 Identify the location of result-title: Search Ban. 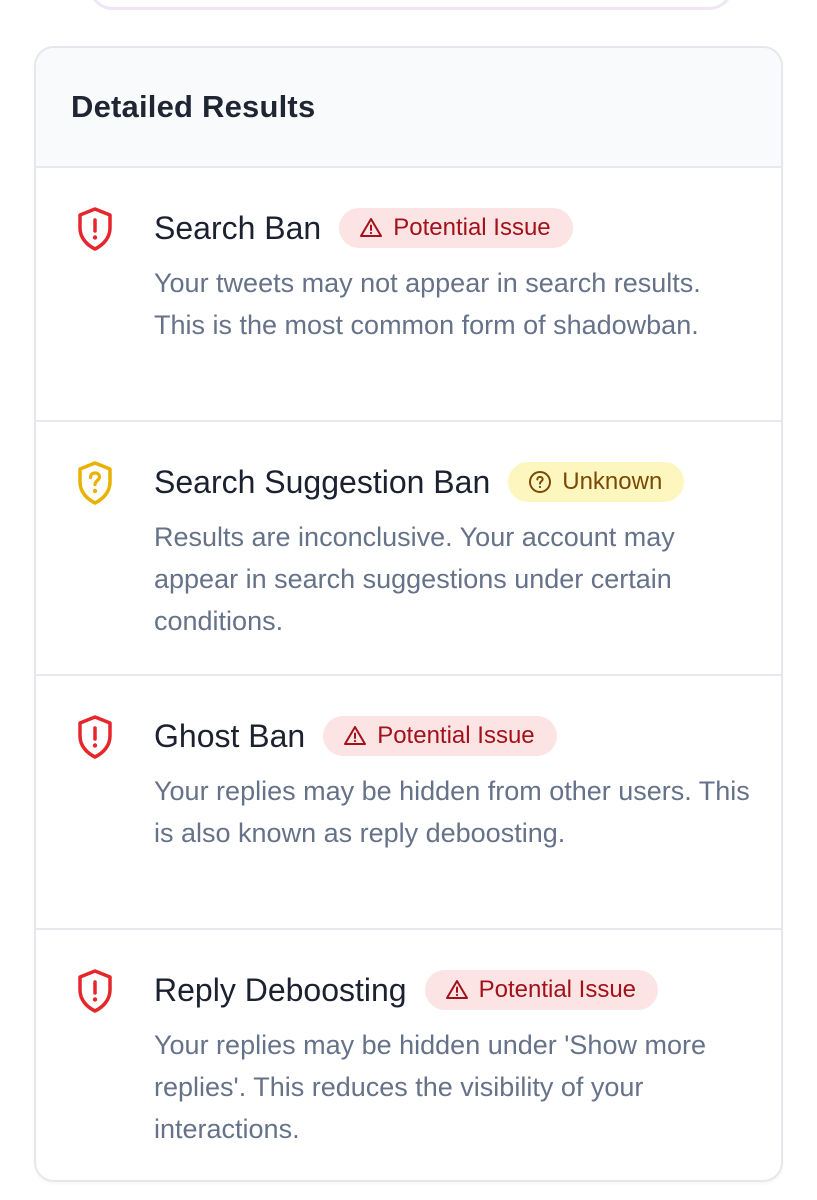
(238, 227).